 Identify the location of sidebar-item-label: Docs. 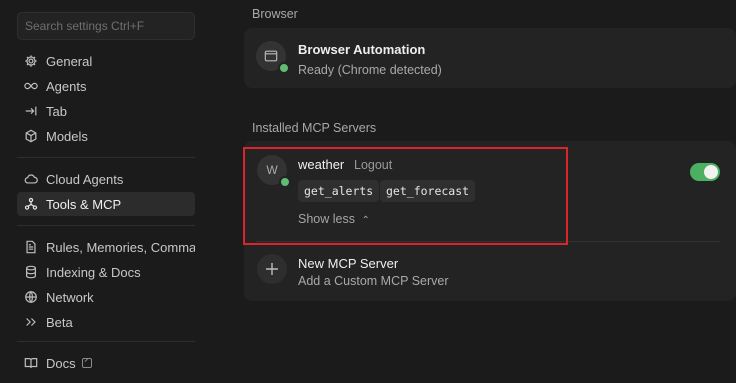
(61, 363).